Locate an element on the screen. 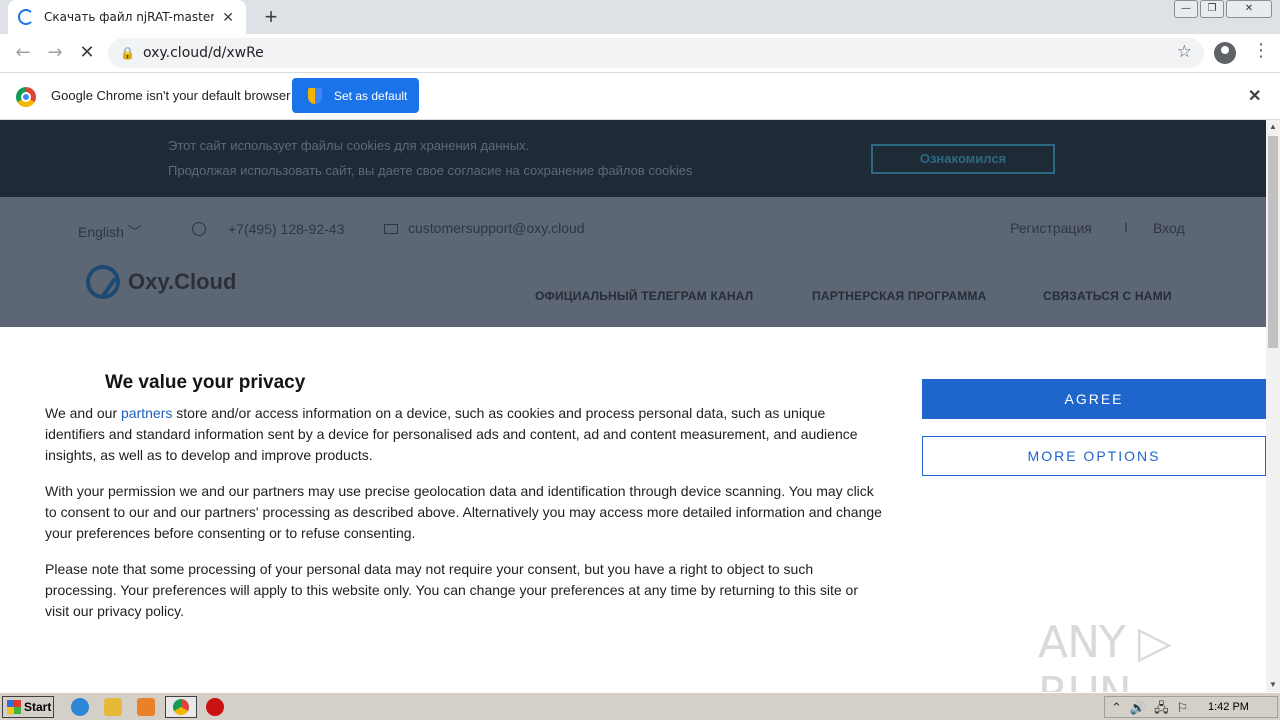 The height and width of the screenshot is (720, 1280). start-button: Start is located at coordinates (28, 707).